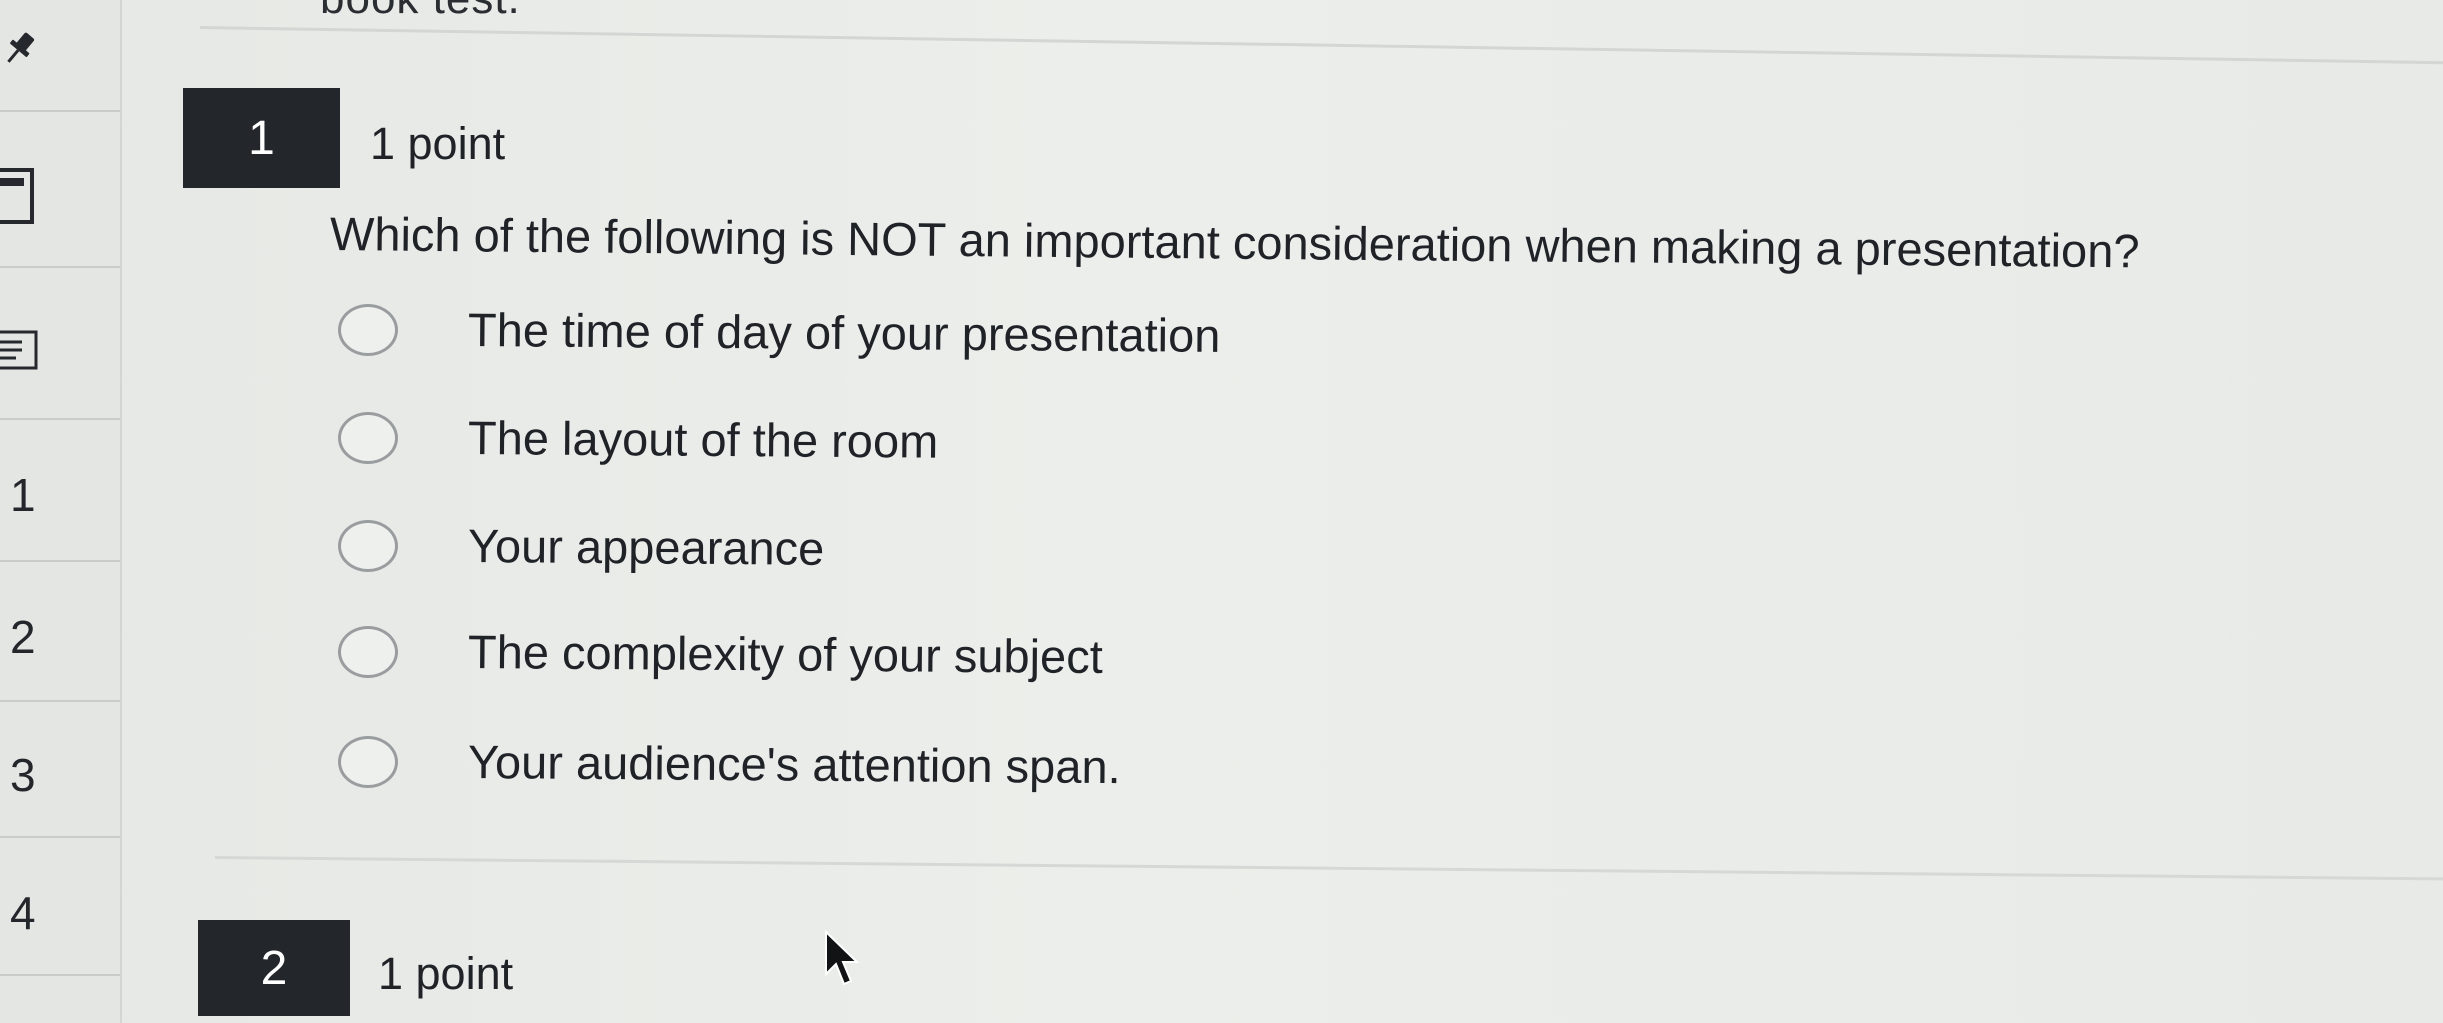 The width and height of the screenshot is (2443, 1023). What do you see at coordinates (274, 968) in the screenshot?
I see `question-number-badge: 2` at bounding box center [274, 968].